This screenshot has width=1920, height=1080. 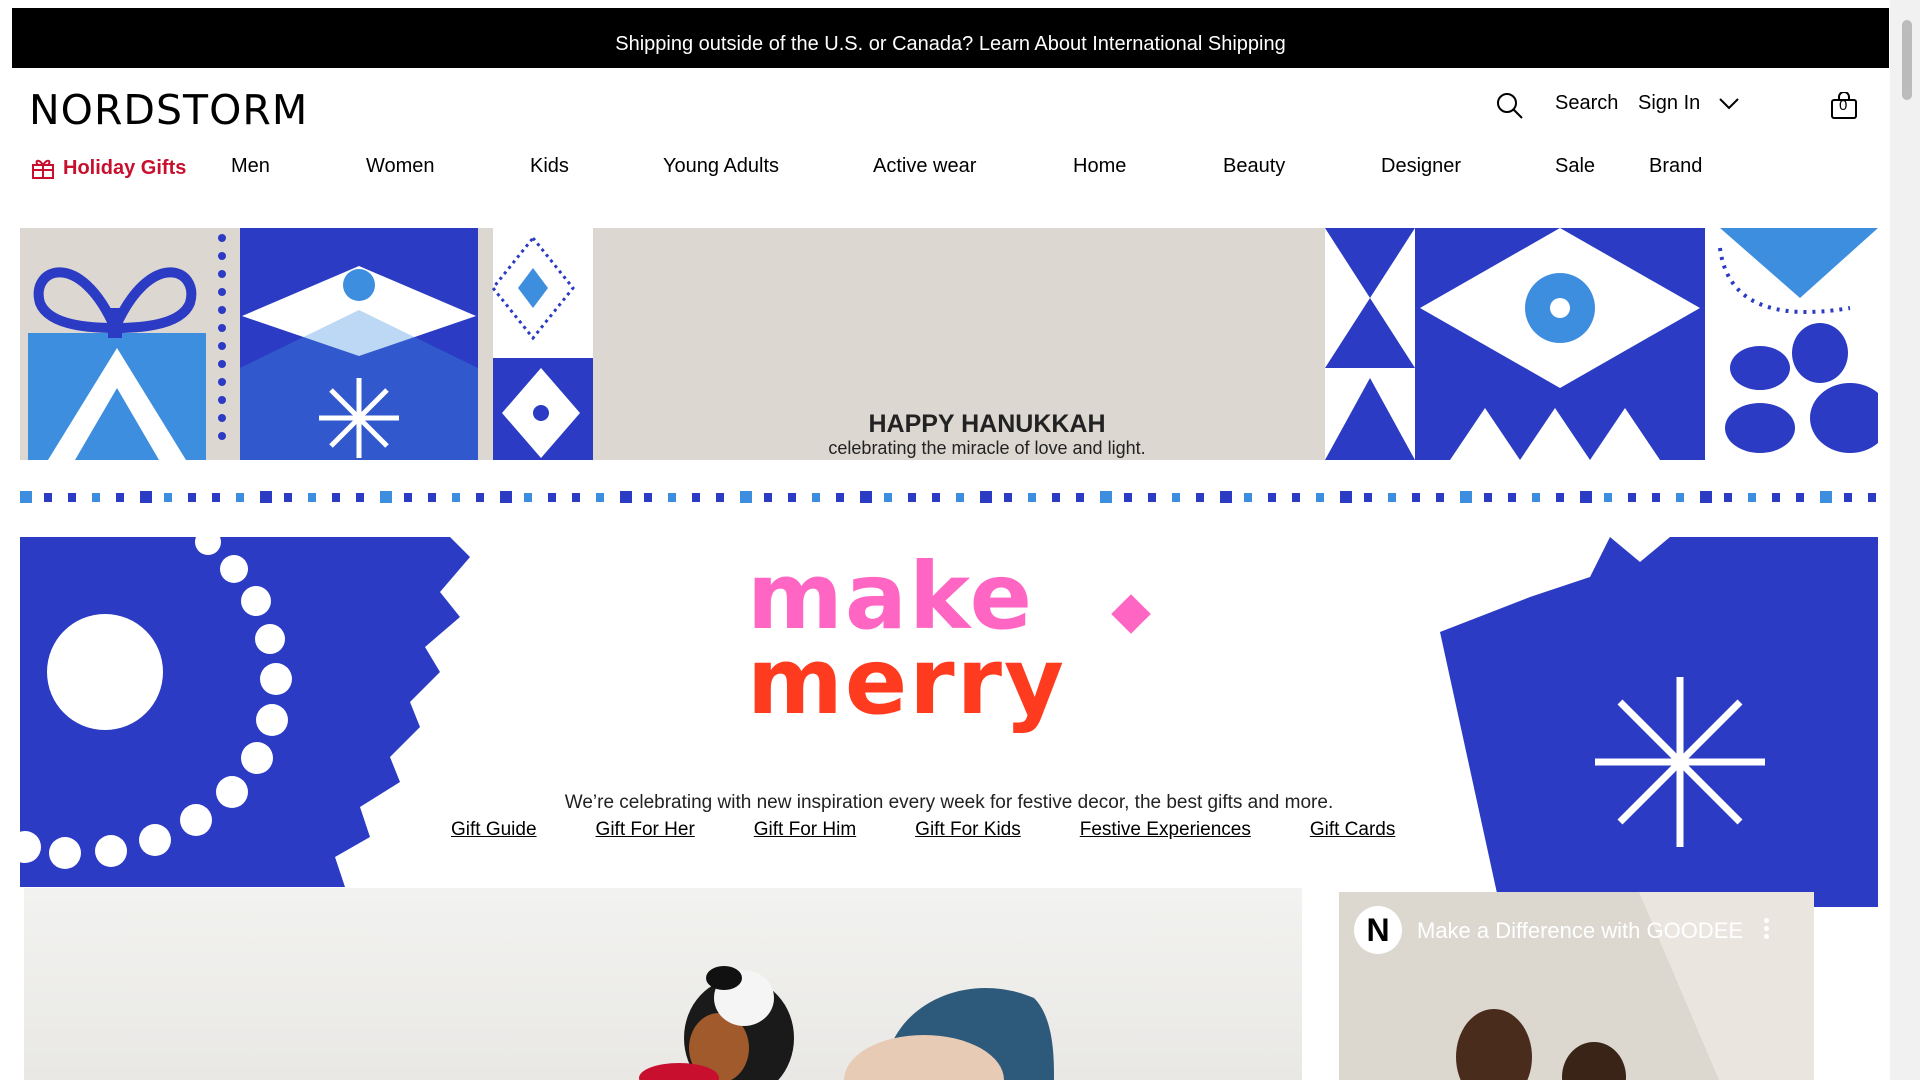 I want to click on nav-kids: Kids, so click(x=549, y=166).